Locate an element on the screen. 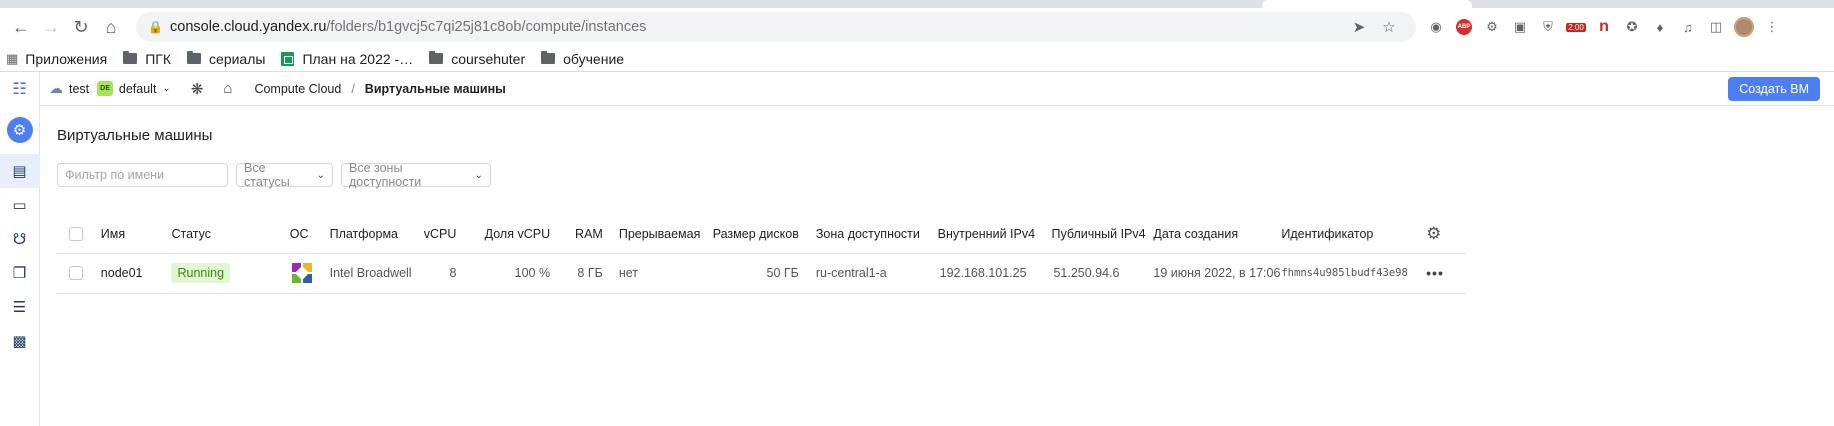 This screenshot has height=426, width=1834. profile-avatar is located at coordinates (1744, 27).